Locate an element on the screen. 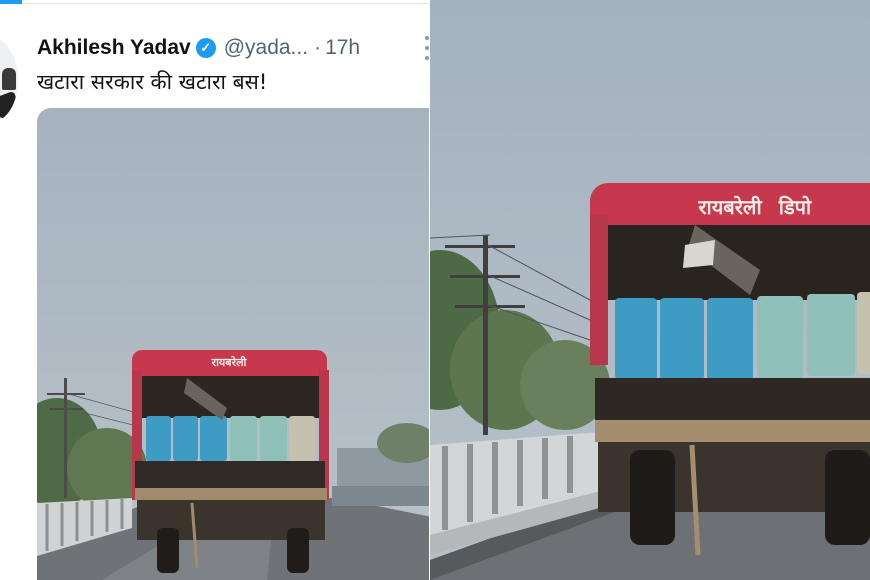  tweet-header: Akhilesh Yadav ✓ @yada... · 17h is located at coordinates (233, 48).